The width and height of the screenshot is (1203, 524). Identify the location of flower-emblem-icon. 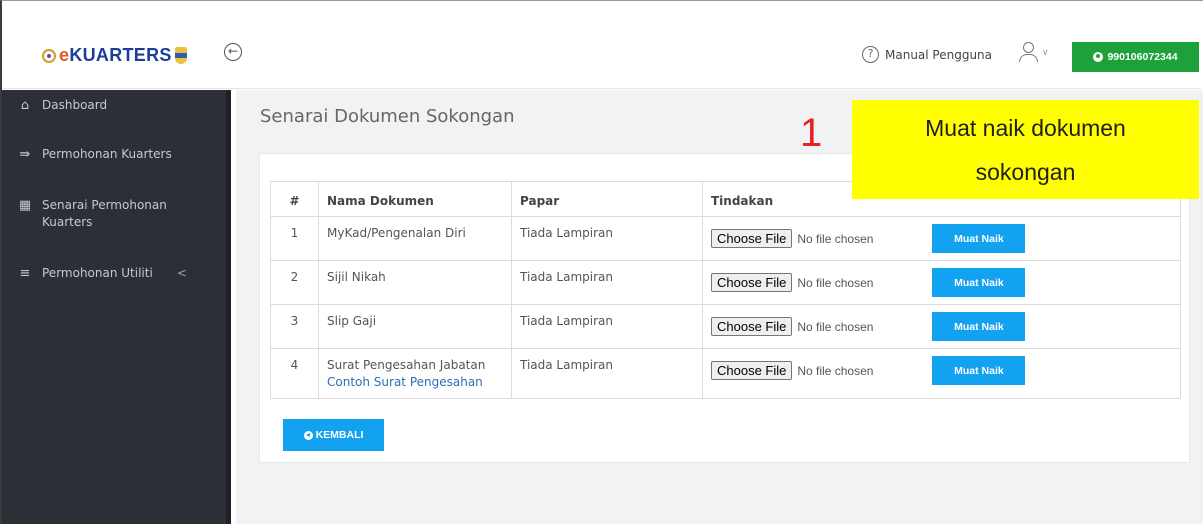
(49, 55).